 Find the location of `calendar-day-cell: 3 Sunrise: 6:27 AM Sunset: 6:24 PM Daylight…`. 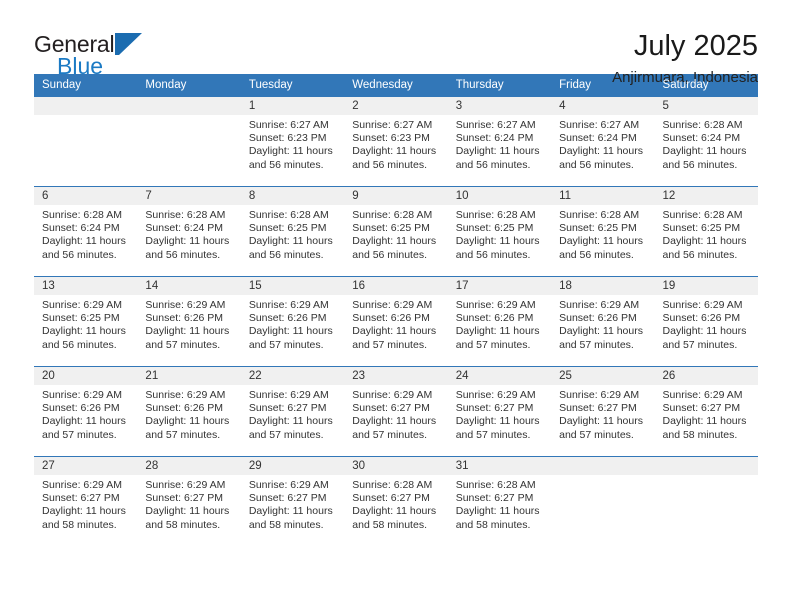

calendar-day-cell: 3 Sunrise: 6:27 AM Sunset: 6:24 PM Daylight… is located at coordinates (499, 141).